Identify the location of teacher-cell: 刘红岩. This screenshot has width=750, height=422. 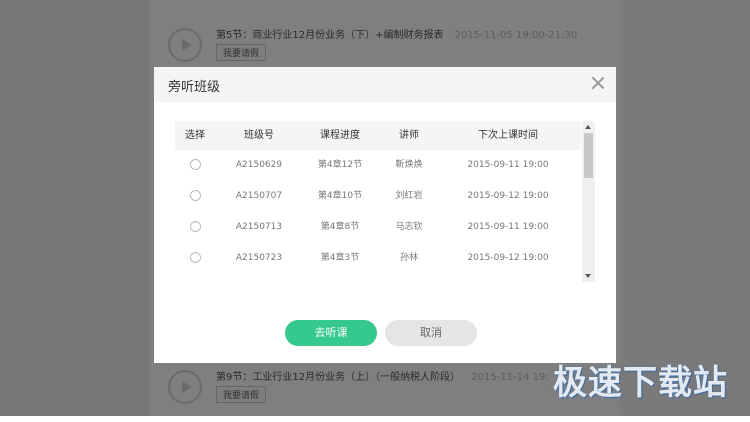
(409, 196).